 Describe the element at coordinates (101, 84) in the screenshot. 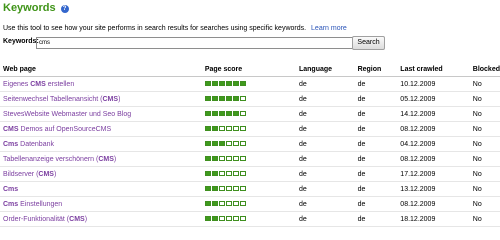

I see `web-page-link: Eigenes CMS erstellen` at that location.